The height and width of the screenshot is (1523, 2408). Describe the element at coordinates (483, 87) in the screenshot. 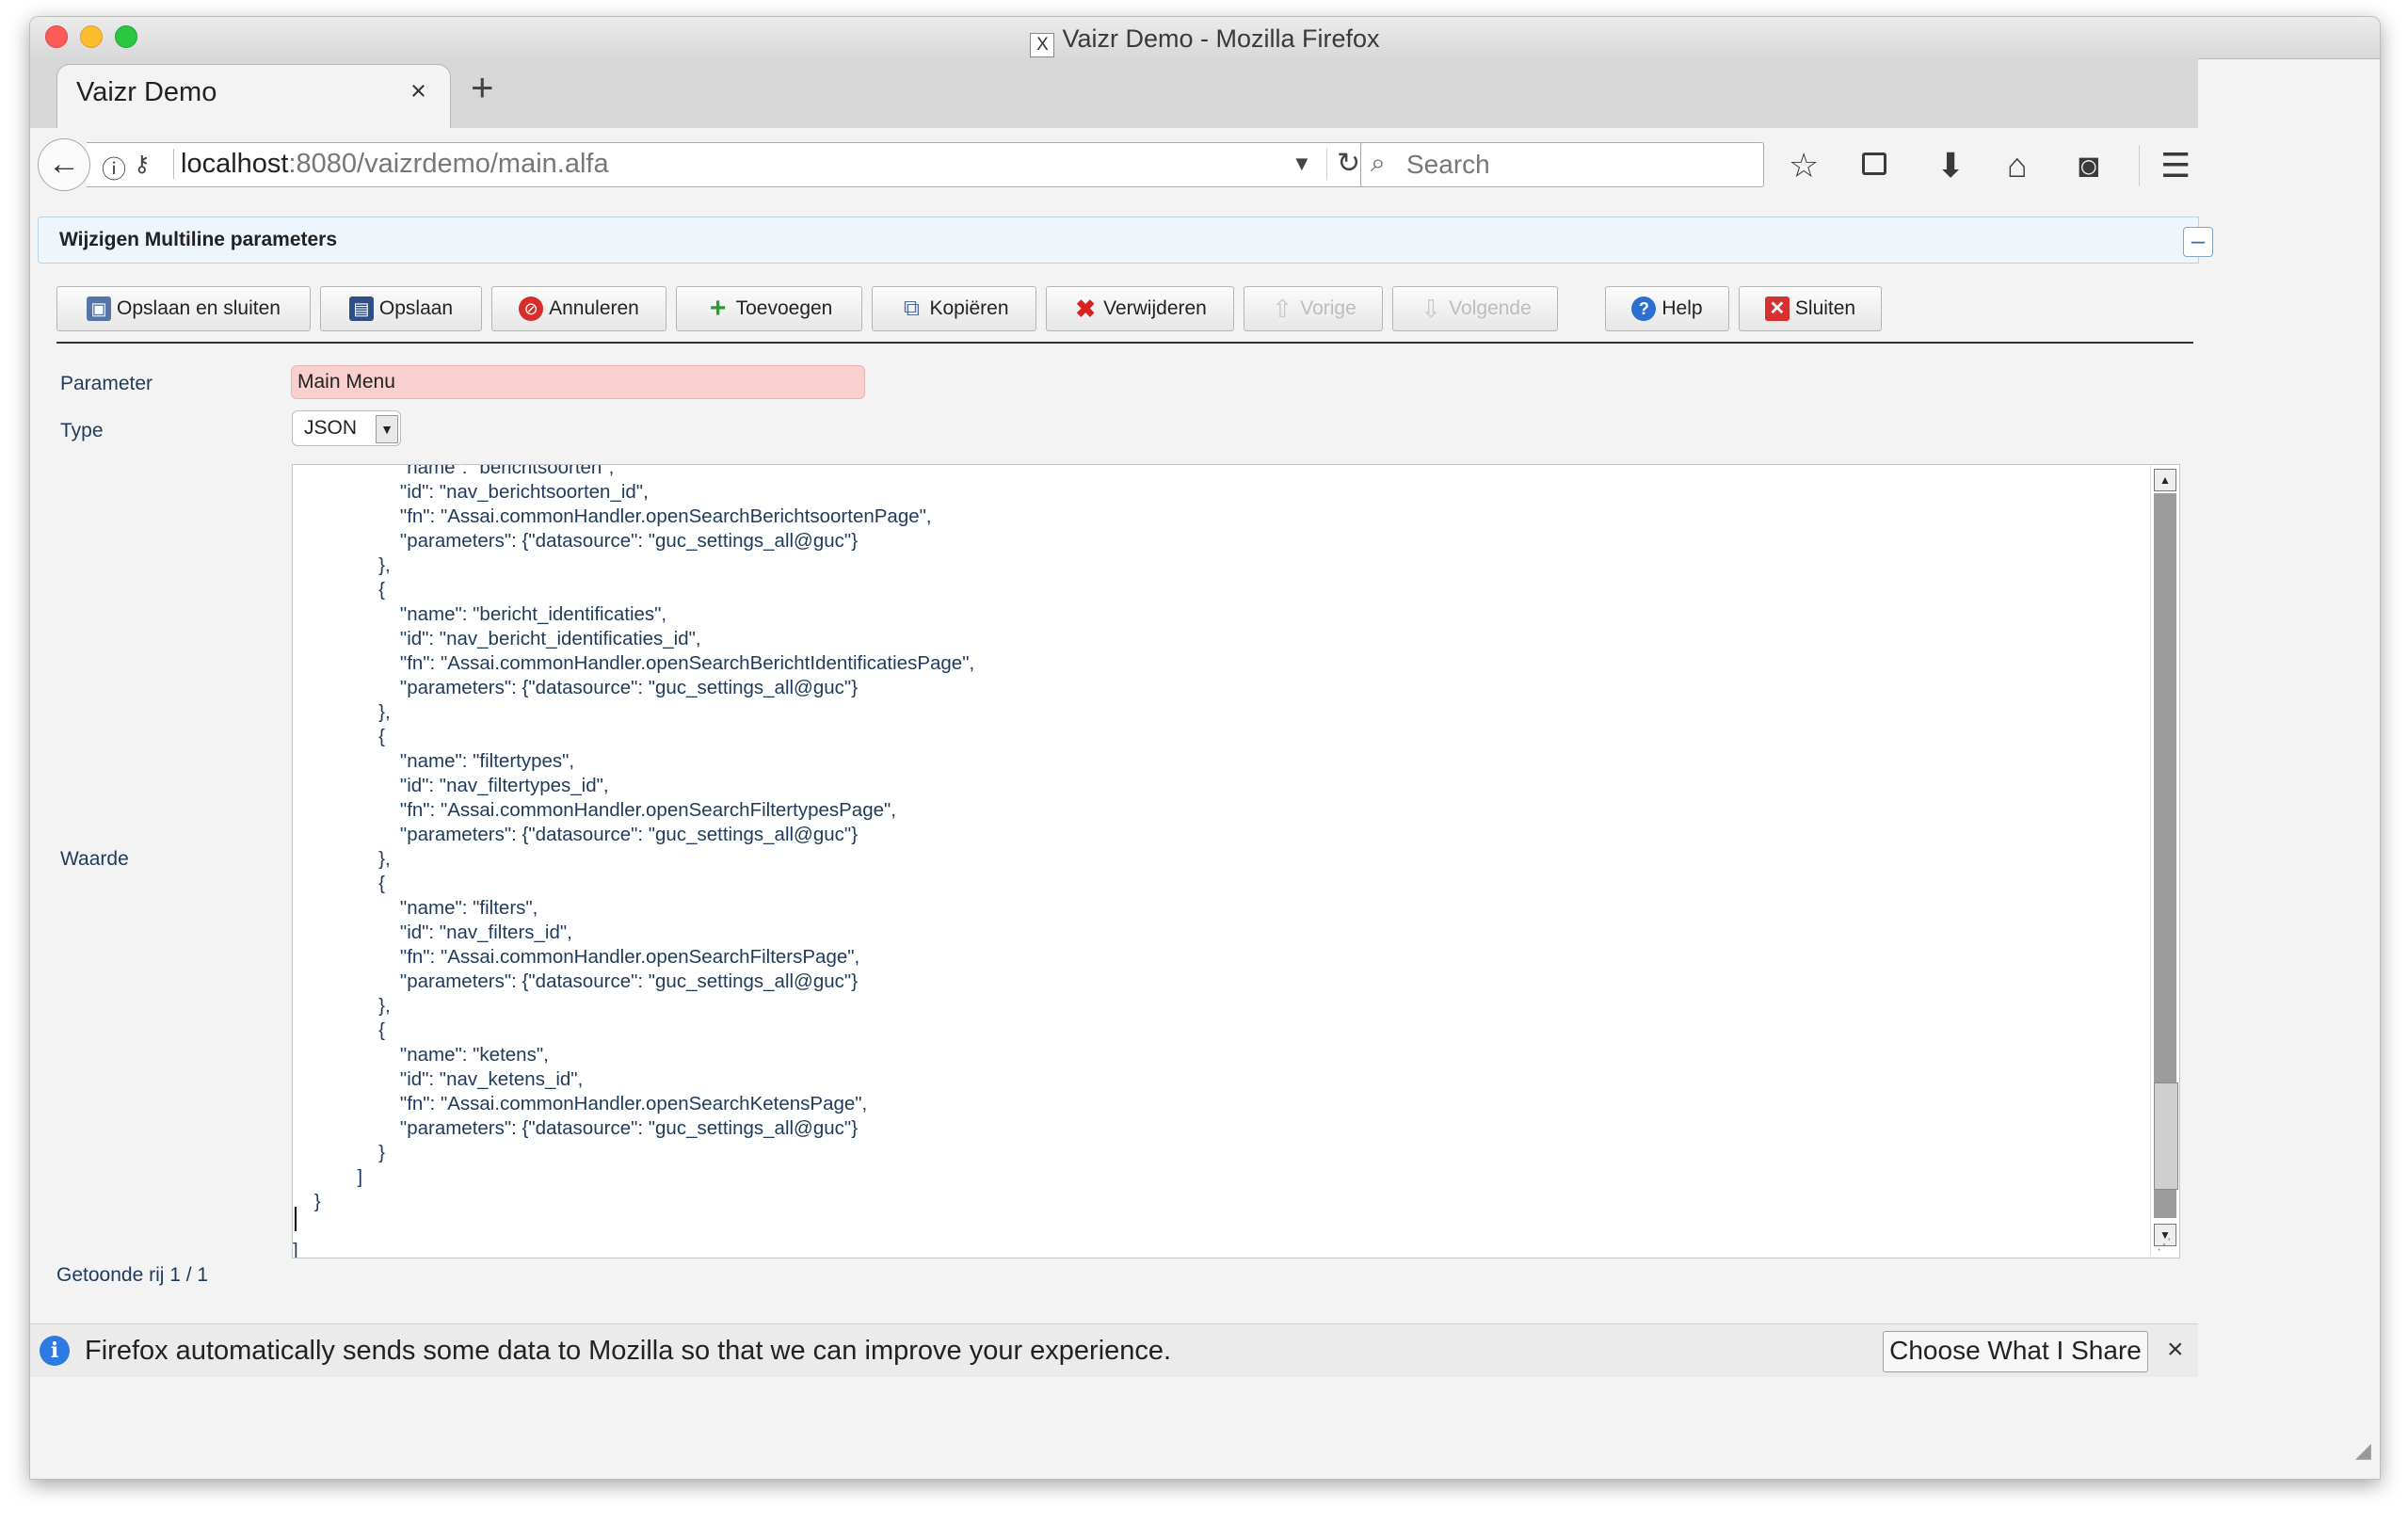

I see `new-tab-button: +` at that location.